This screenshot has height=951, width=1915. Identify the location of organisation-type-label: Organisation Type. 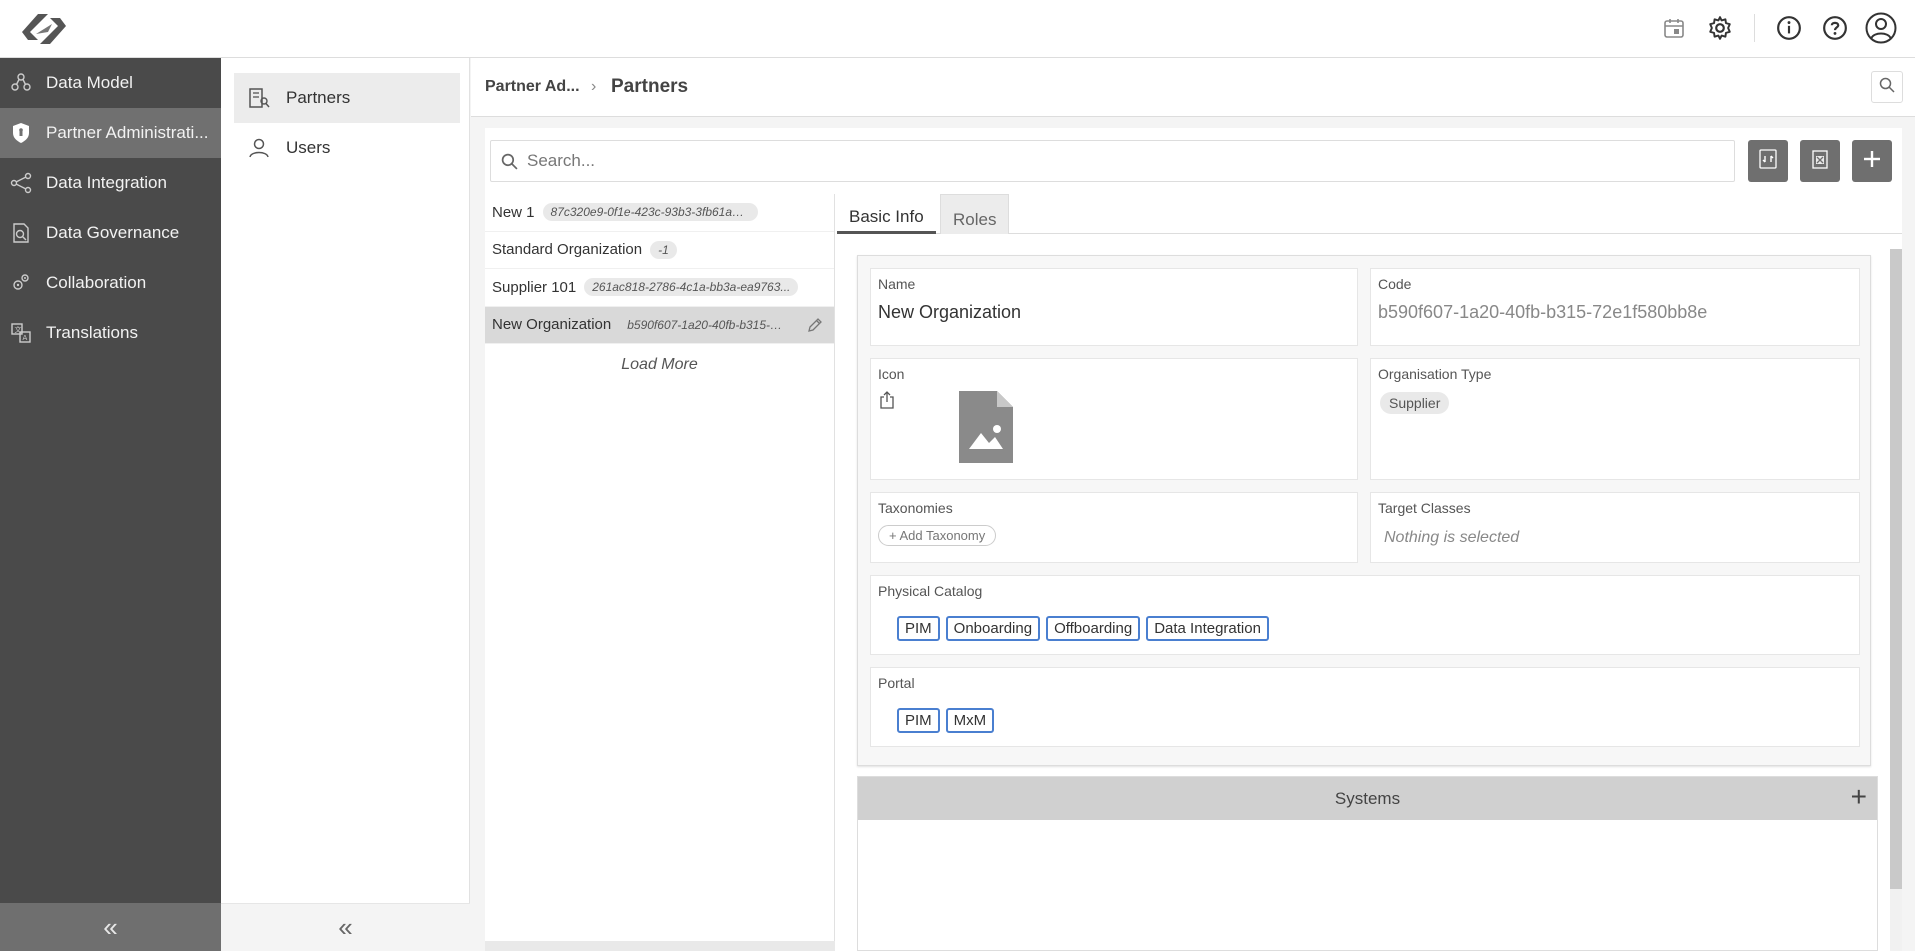
(1435, 374).